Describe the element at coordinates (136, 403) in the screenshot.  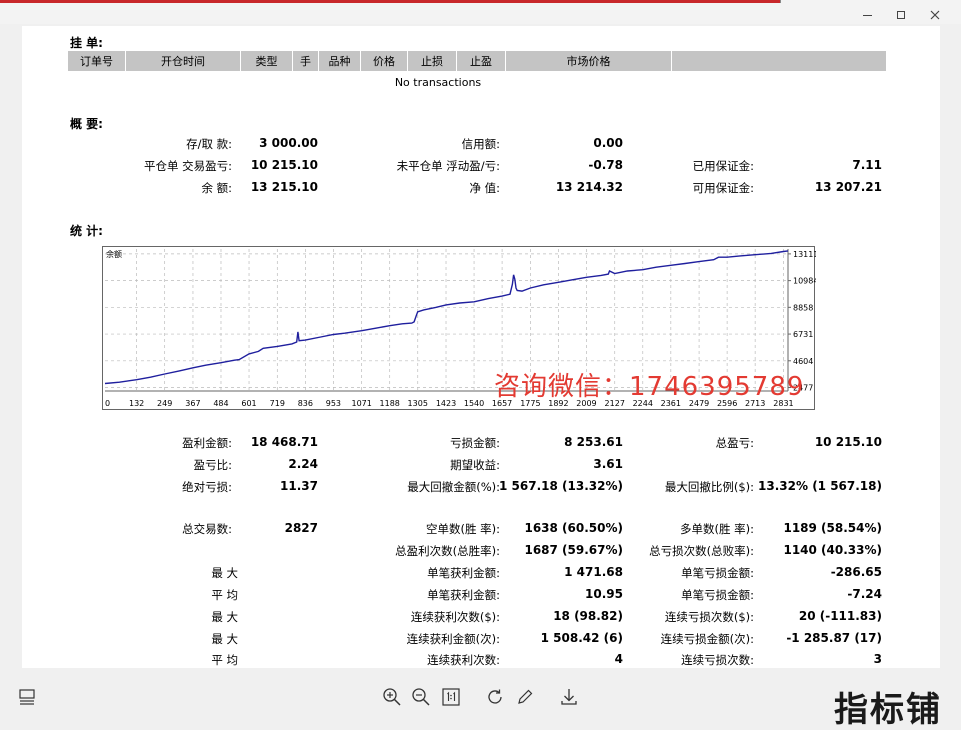
I see `x-tick-label: 132` at that location.